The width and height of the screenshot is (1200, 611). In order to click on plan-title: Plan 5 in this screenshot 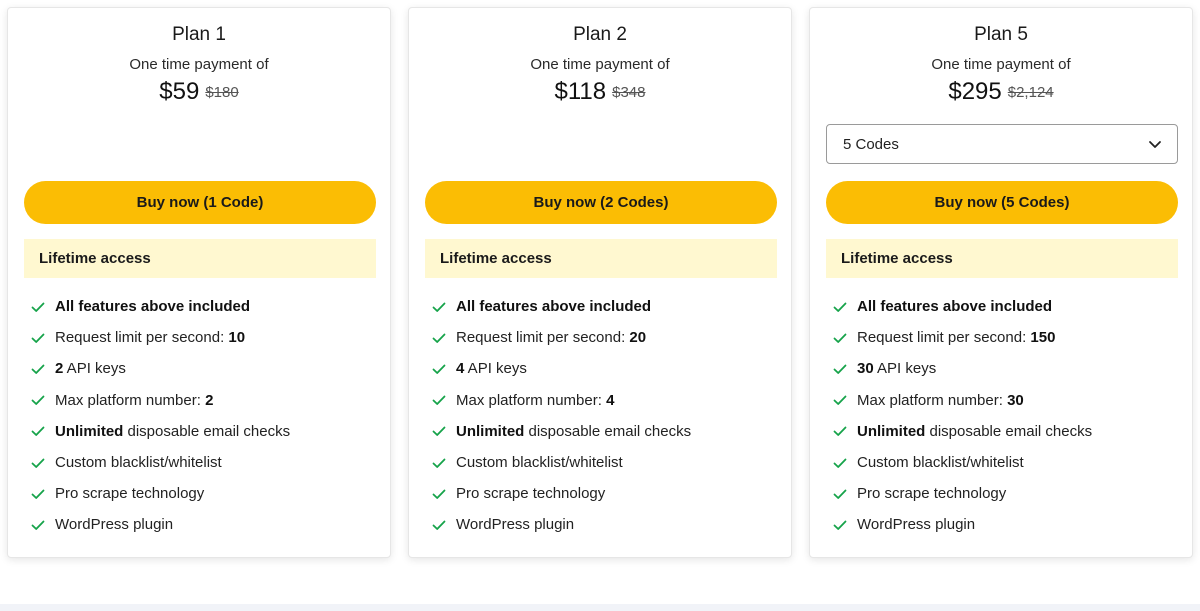, I will do `click(1001, 34)`.